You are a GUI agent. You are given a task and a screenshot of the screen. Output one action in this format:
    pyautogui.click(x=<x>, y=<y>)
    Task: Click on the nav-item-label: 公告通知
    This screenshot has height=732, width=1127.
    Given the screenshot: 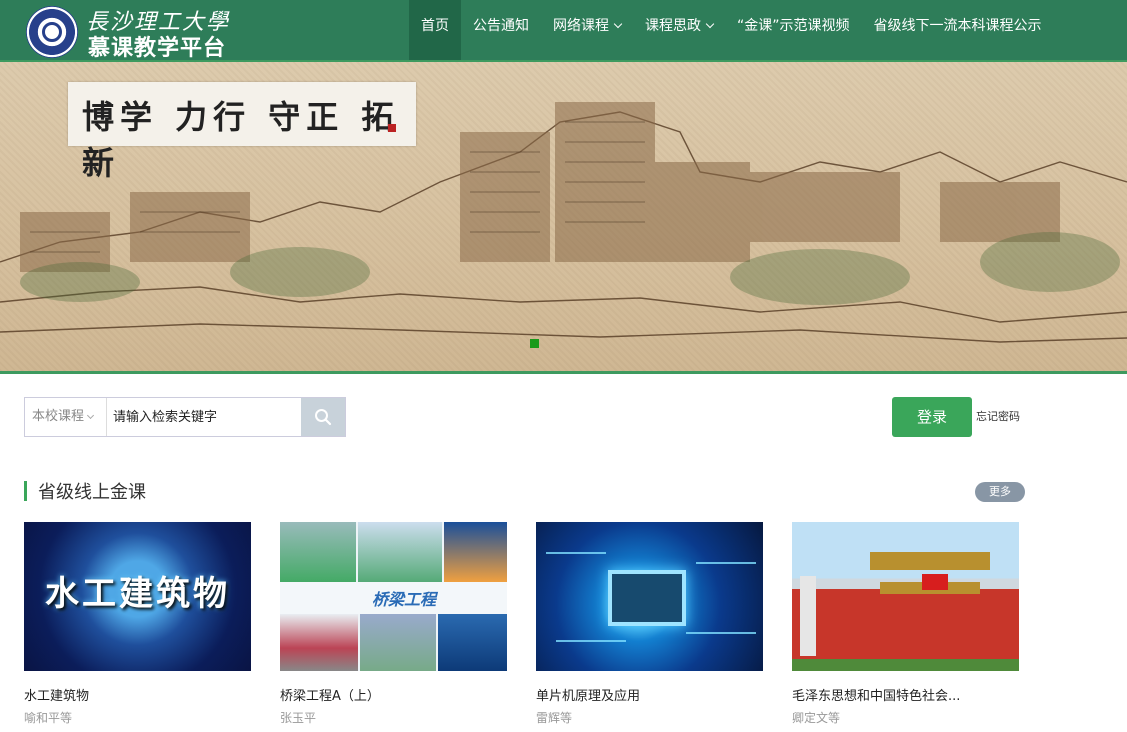 What is the action you would take?
    pyautogui.click(x=501, y=26)
    